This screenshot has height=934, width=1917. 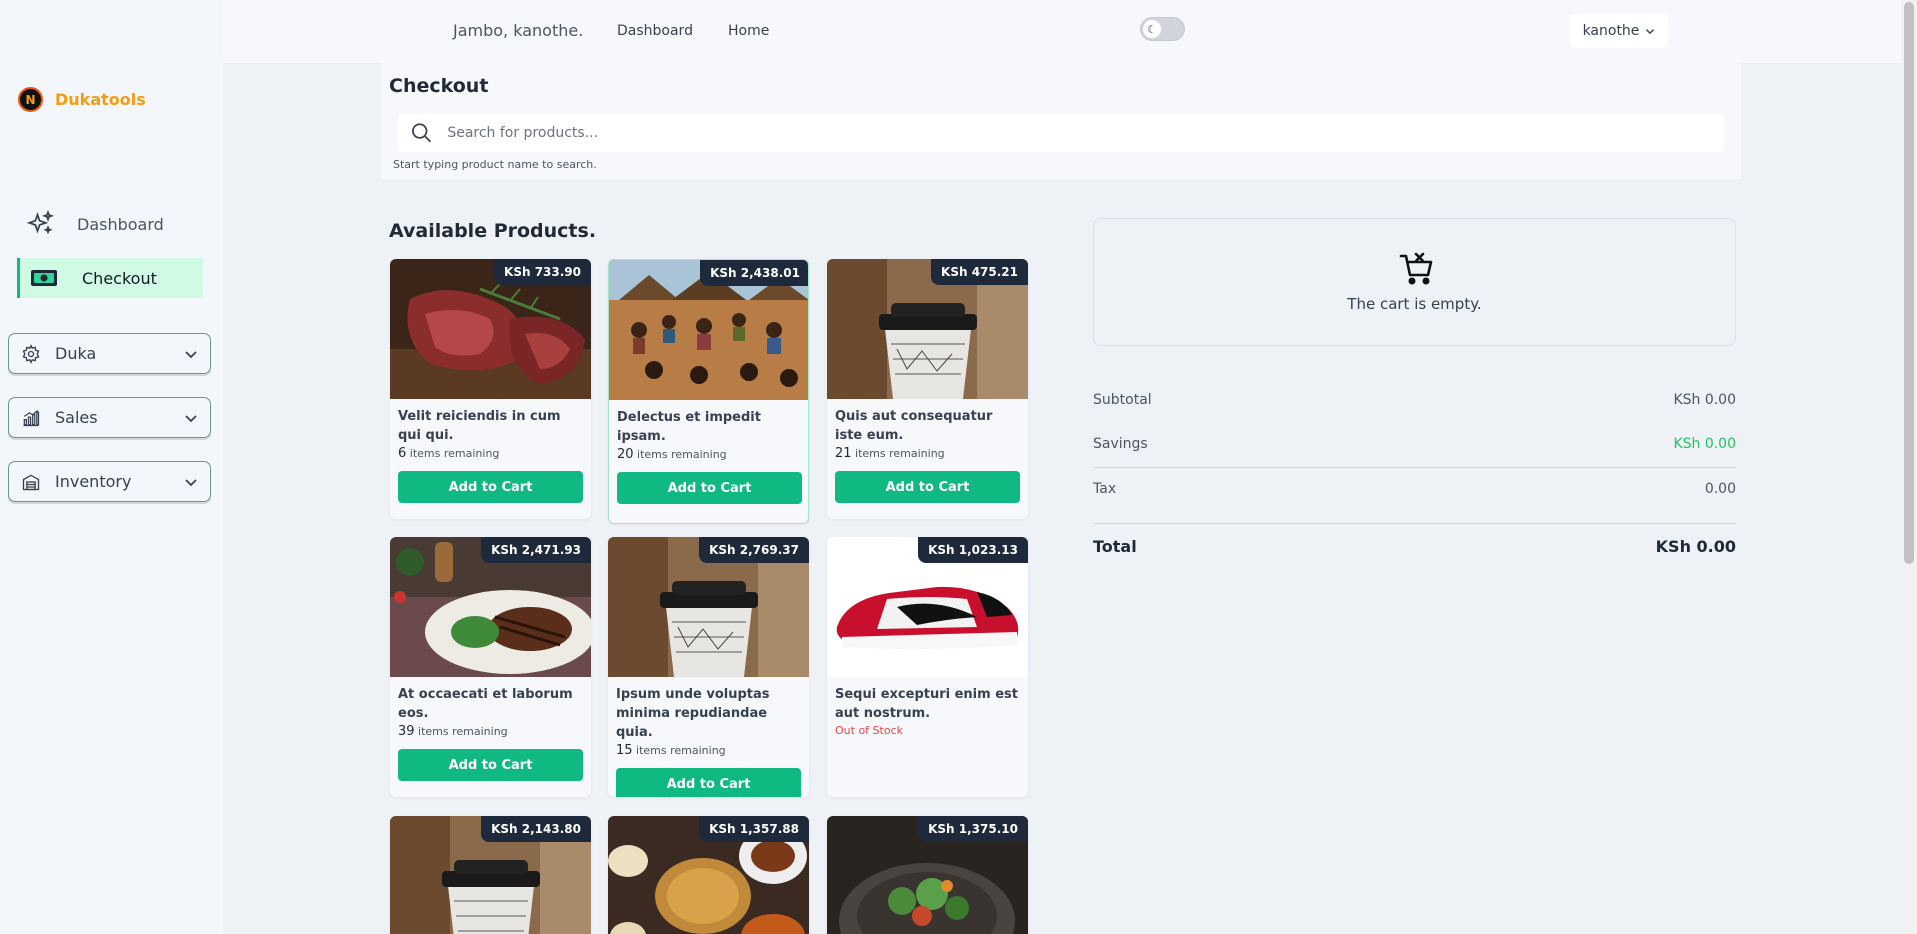 I want to click on stock-info: 6 items remaining, so click(x=490, y=453).